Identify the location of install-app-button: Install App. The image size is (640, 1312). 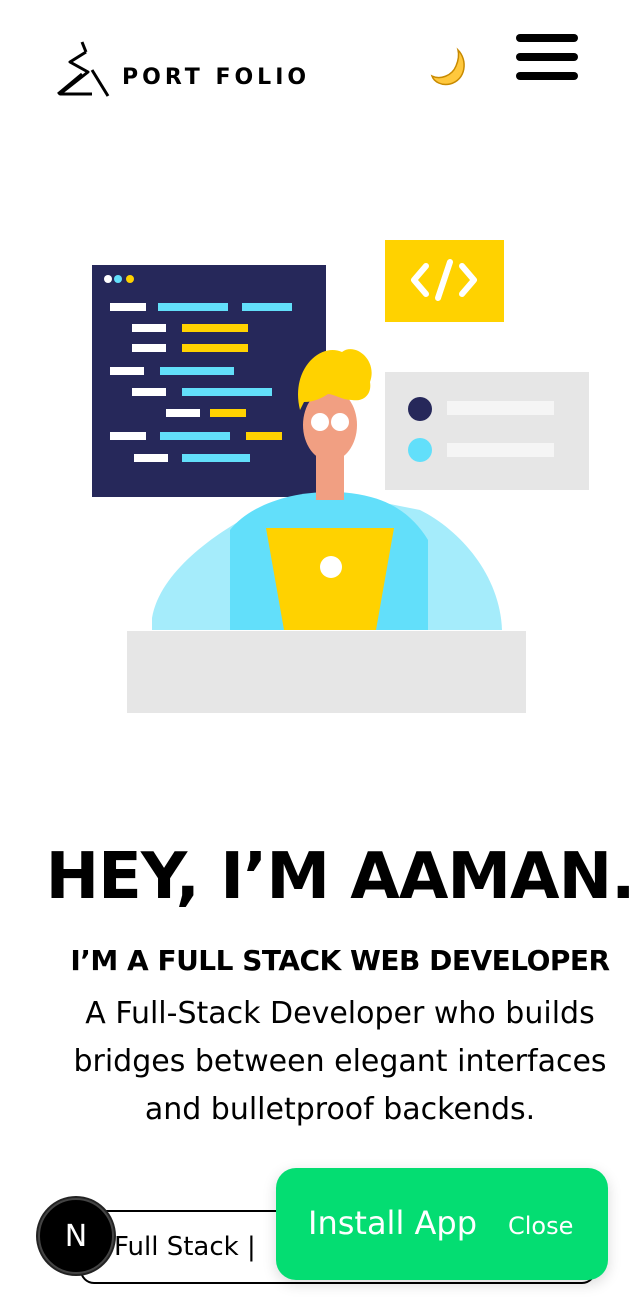
(392, 1223).